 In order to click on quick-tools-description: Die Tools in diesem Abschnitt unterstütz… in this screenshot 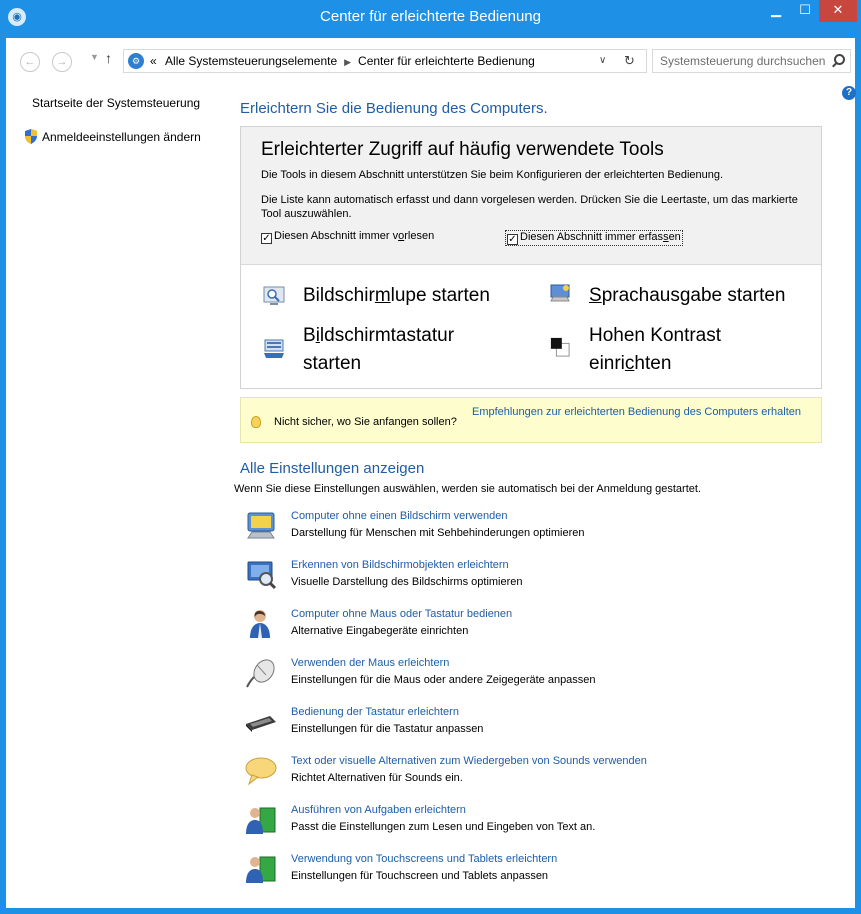, I will do `click(492, 175)`.